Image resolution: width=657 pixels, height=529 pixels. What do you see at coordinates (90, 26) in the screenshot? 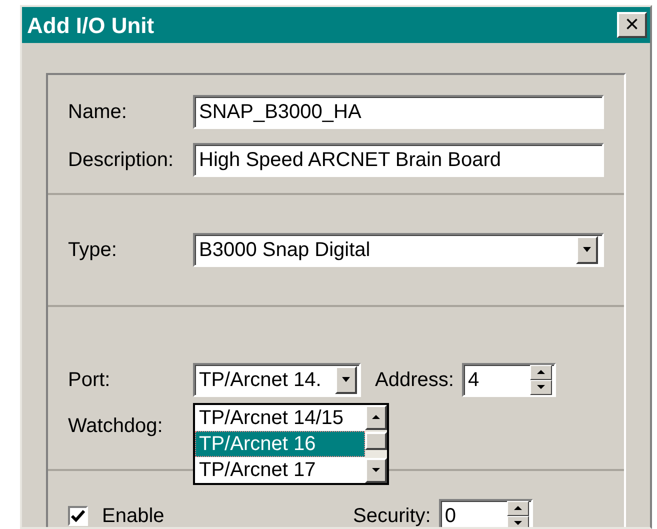
I see `window-title: Add I/O Unit` at bounding box center [90, 26].